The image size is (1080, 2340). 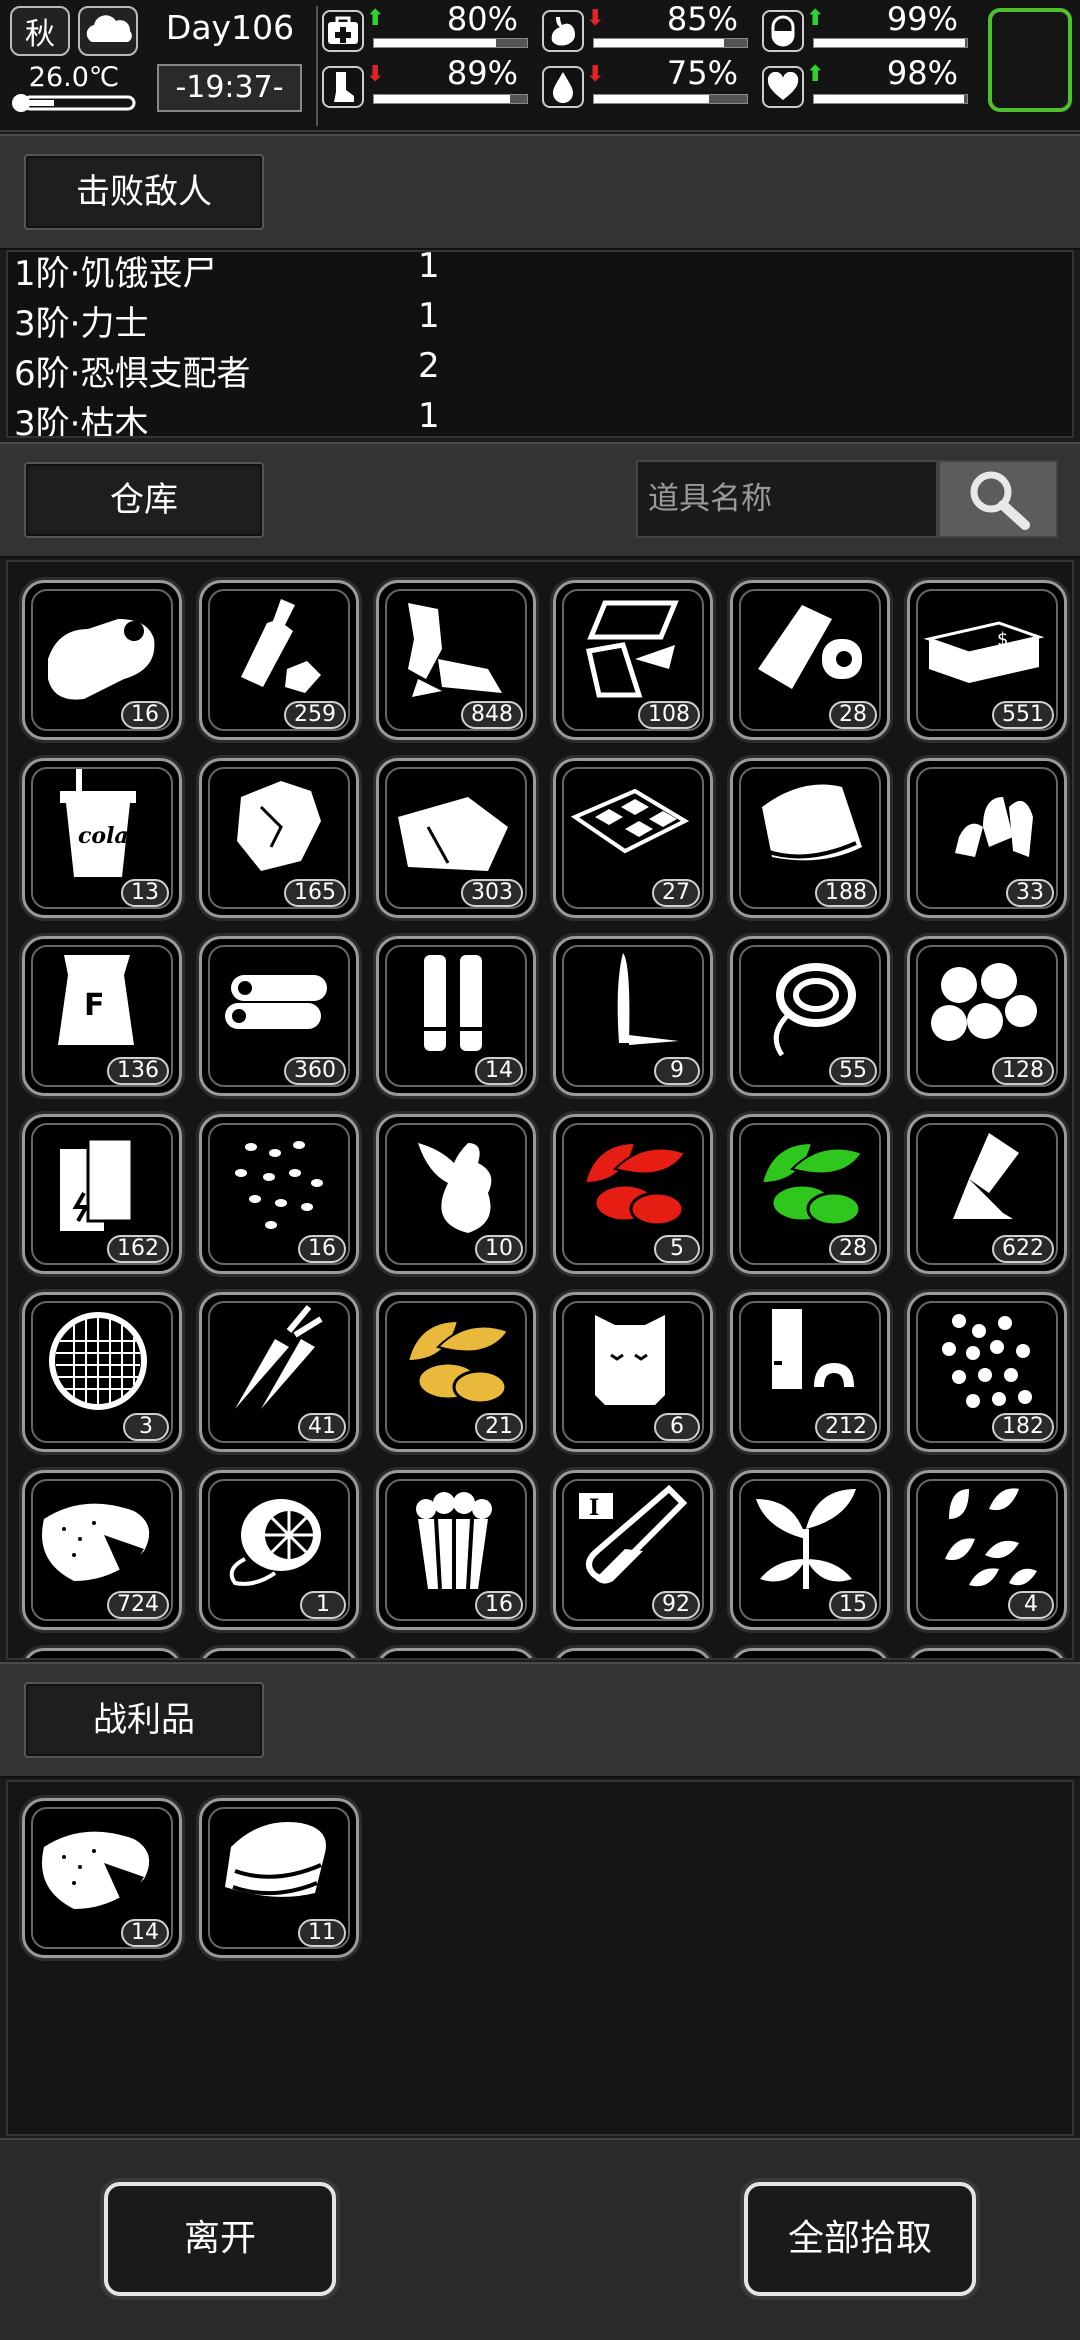 I want to click on item-slot: 21, so click(x=456, y=1372).